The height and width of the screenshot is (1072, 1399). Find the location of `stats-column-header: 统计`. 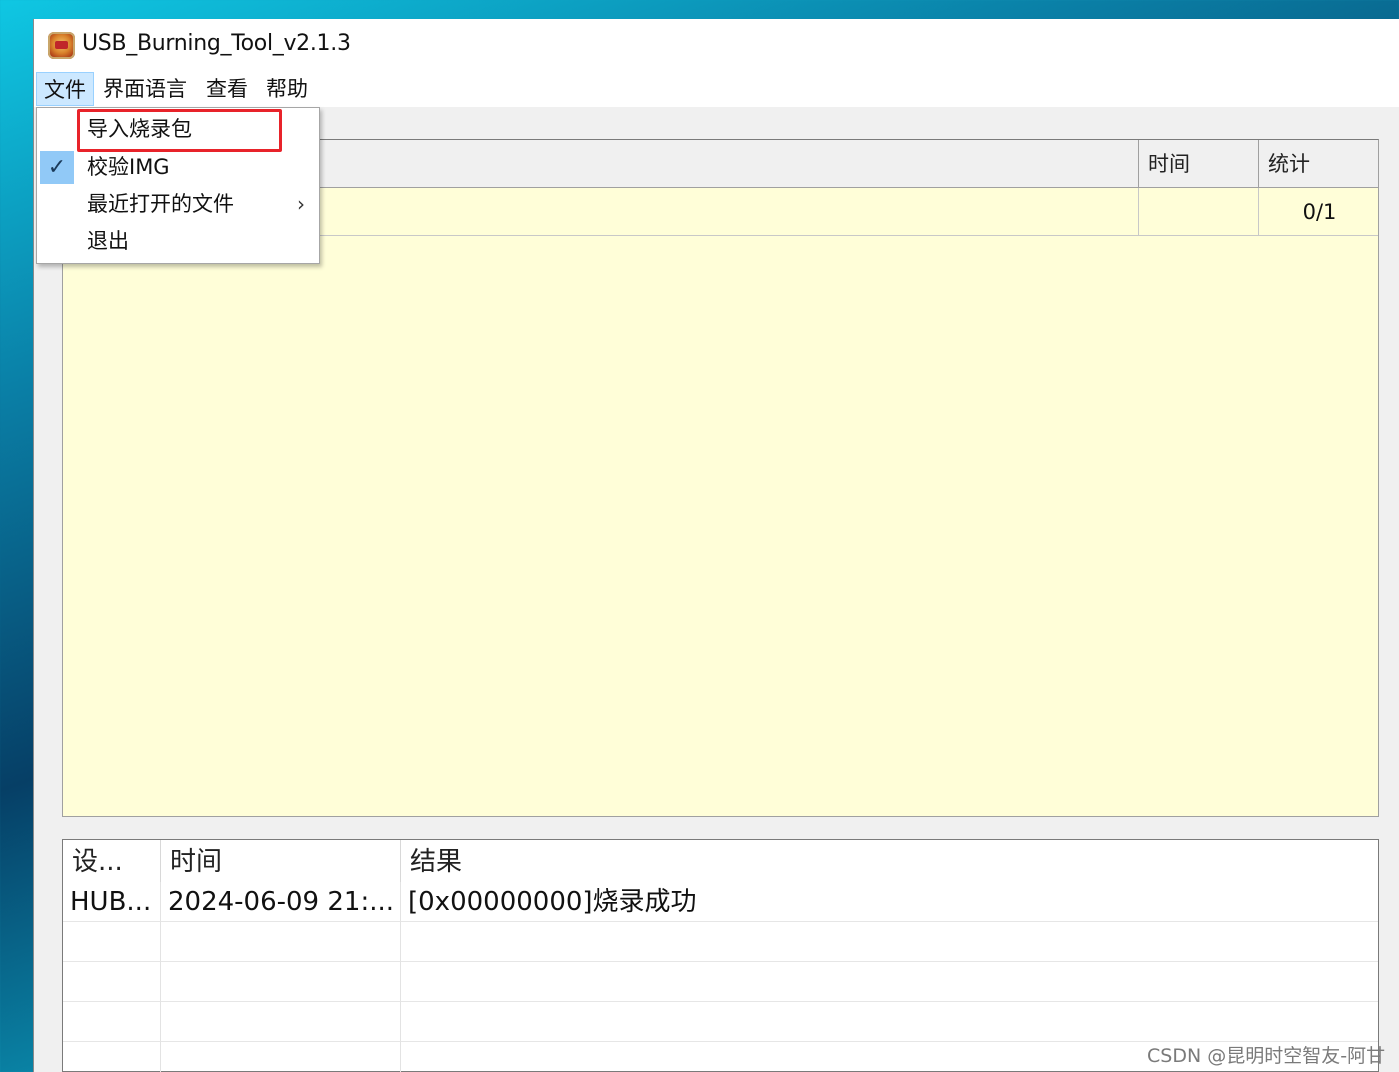

stats-column-header: 统计 is located at coordinates (1319, 164).